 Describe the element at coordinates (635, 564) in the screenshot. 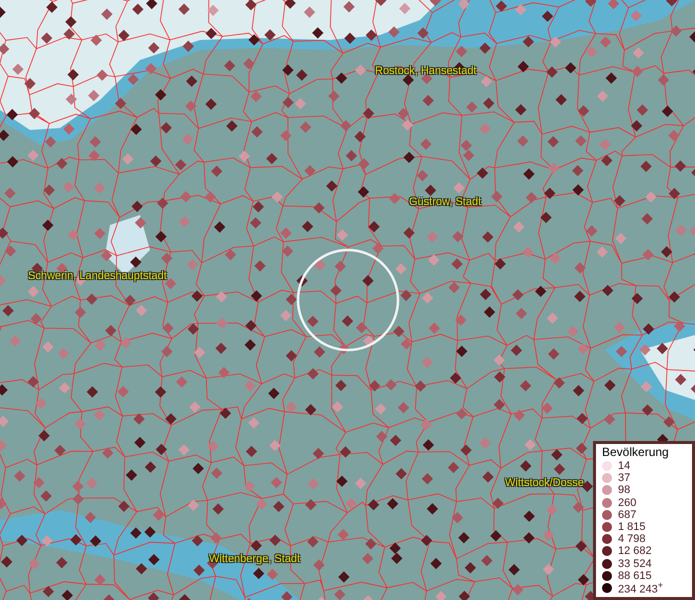

I see `legend-value: 33 524` at that location.